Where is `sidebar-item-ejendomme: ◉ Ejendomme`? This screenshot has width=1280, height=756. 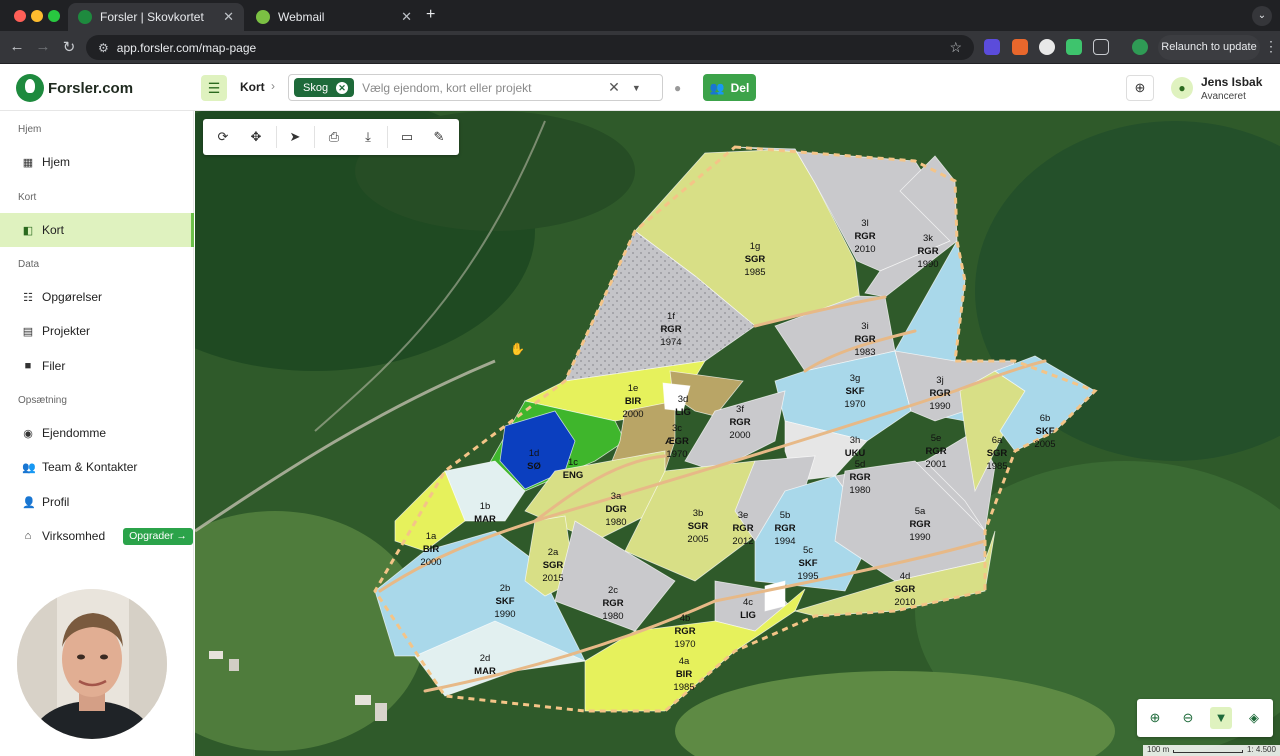
sidebar-item-ejendomme: ◉ Ejendomme is located at coordinates (97, 433).